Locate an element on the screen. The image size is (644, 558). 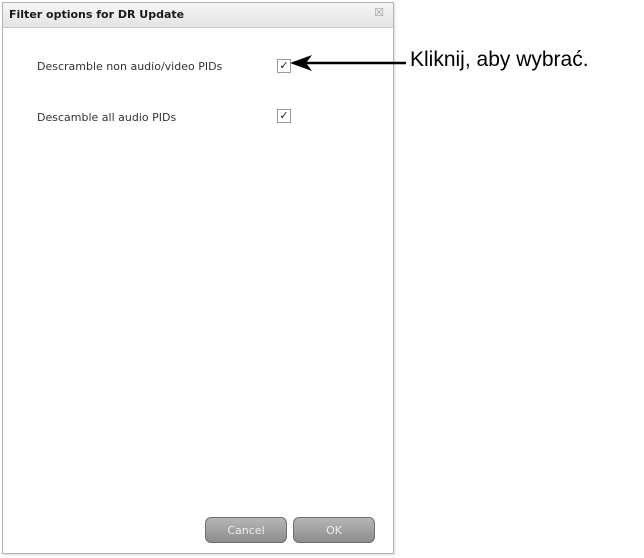
callout-arrow is located at coordinates (348, 63).